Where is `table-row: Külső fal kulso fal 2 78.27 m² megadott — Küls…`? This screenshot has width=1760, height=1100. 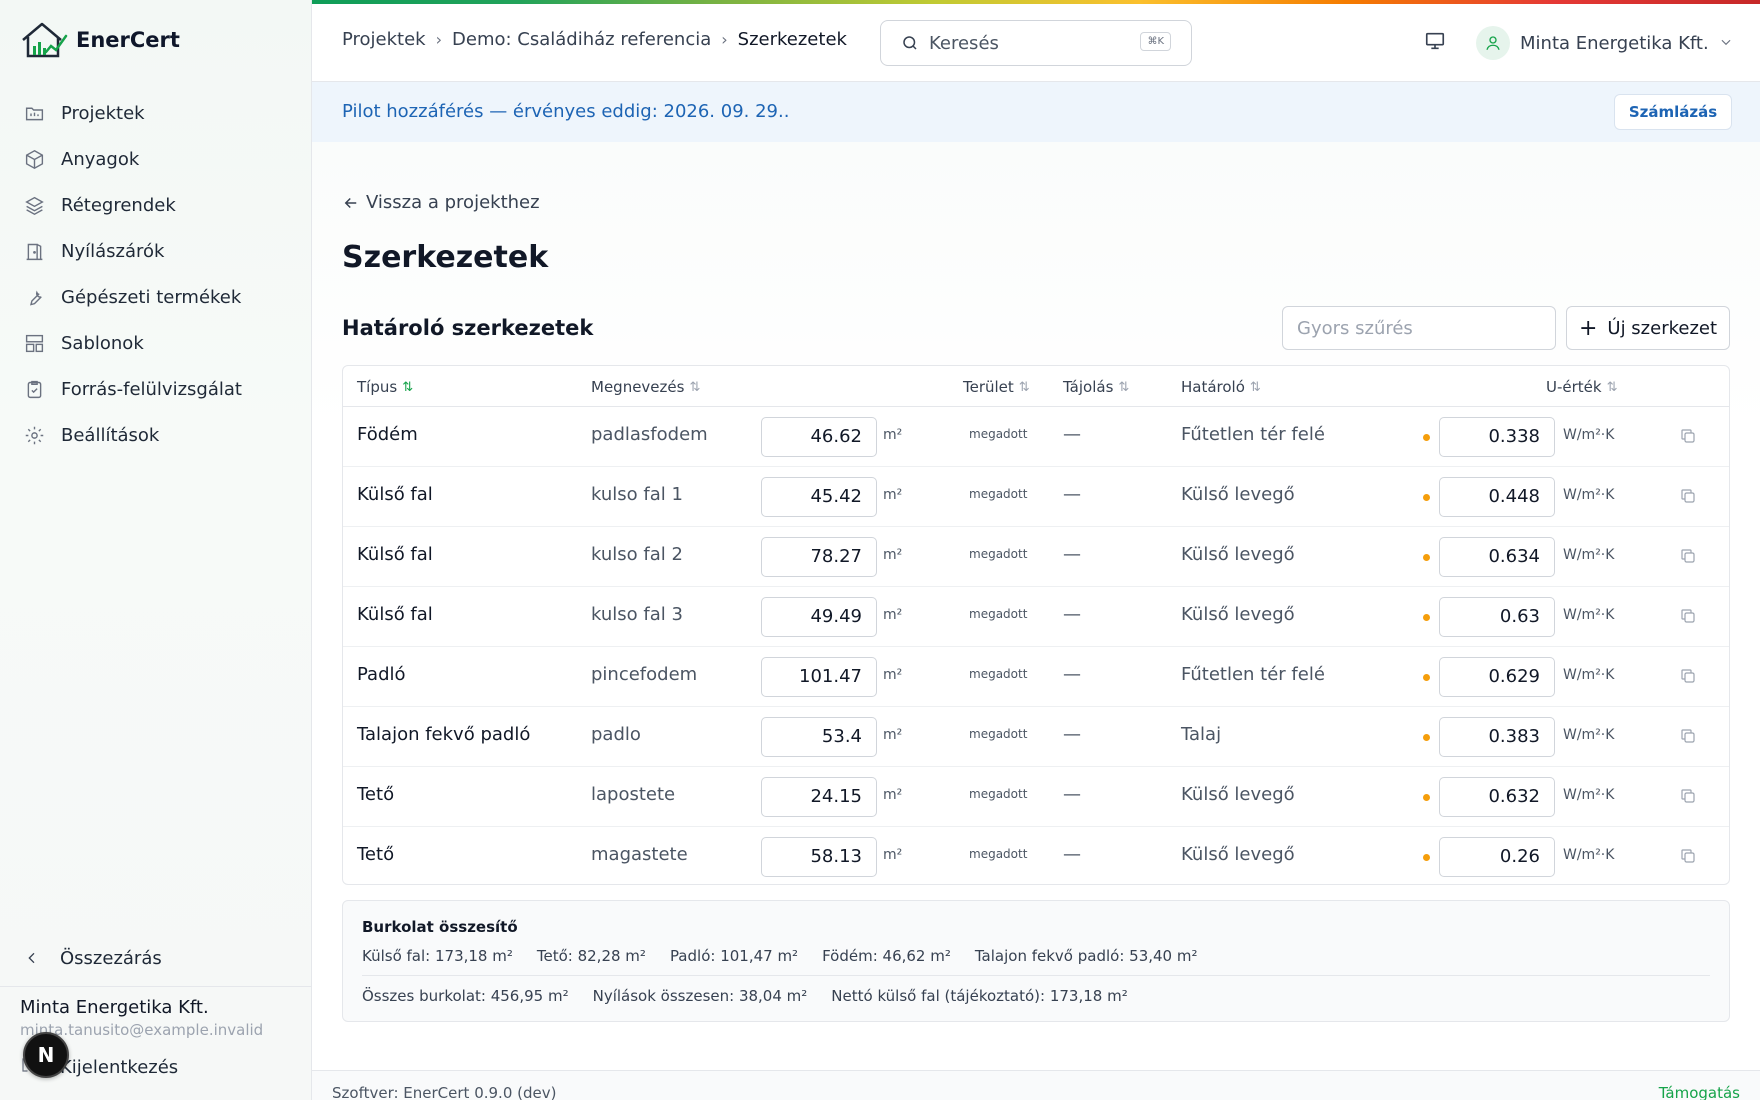 table-row: Külső fal kulso fal 2 78.27 m² megadott — Küls… is located at coordinates (1036, 557).